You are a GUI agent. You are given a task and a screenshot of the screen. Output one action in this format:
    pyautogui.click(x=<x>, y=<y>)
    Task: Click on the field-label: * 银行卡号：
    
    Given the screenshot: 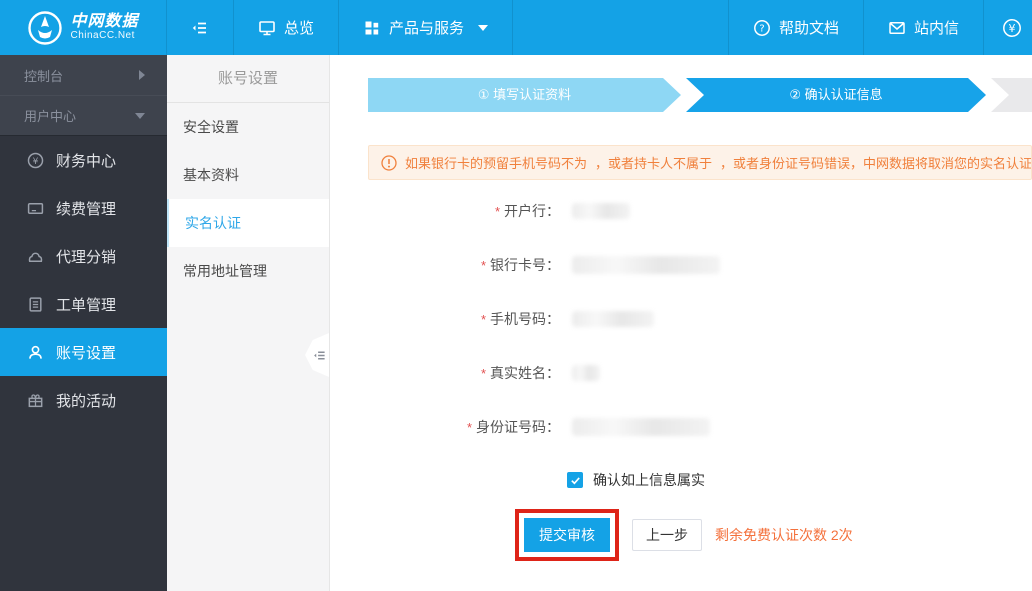 What is the action you would take?
    pyautogui.click(x=520, y=265)
    